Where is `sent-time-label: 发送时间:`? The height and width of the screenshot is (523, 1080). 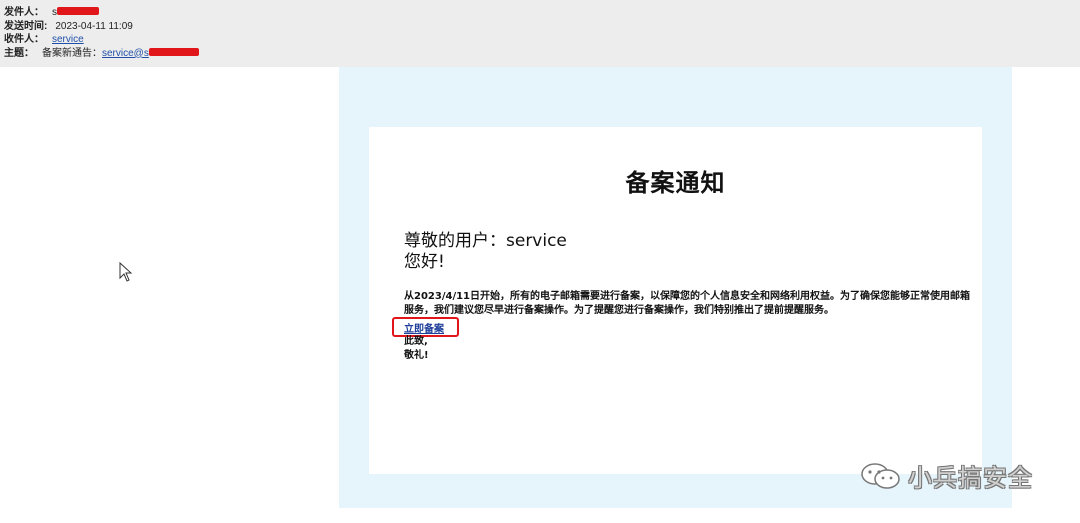 sent-time-label: 发送时间: is located at coordinates (26, 26).